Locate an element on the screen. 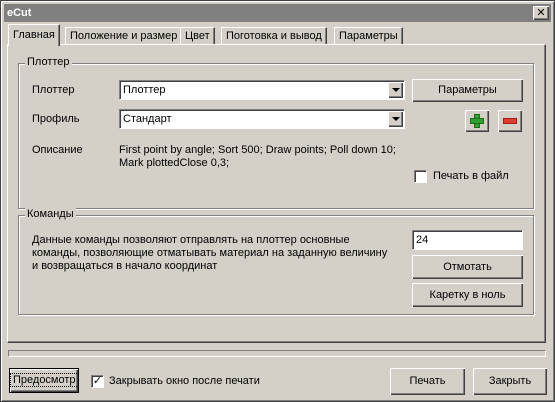 Image resolution: width=555 pixels, height=402 pixels. tab-position-size: Положение и размер is located at coordinates (124, 36).